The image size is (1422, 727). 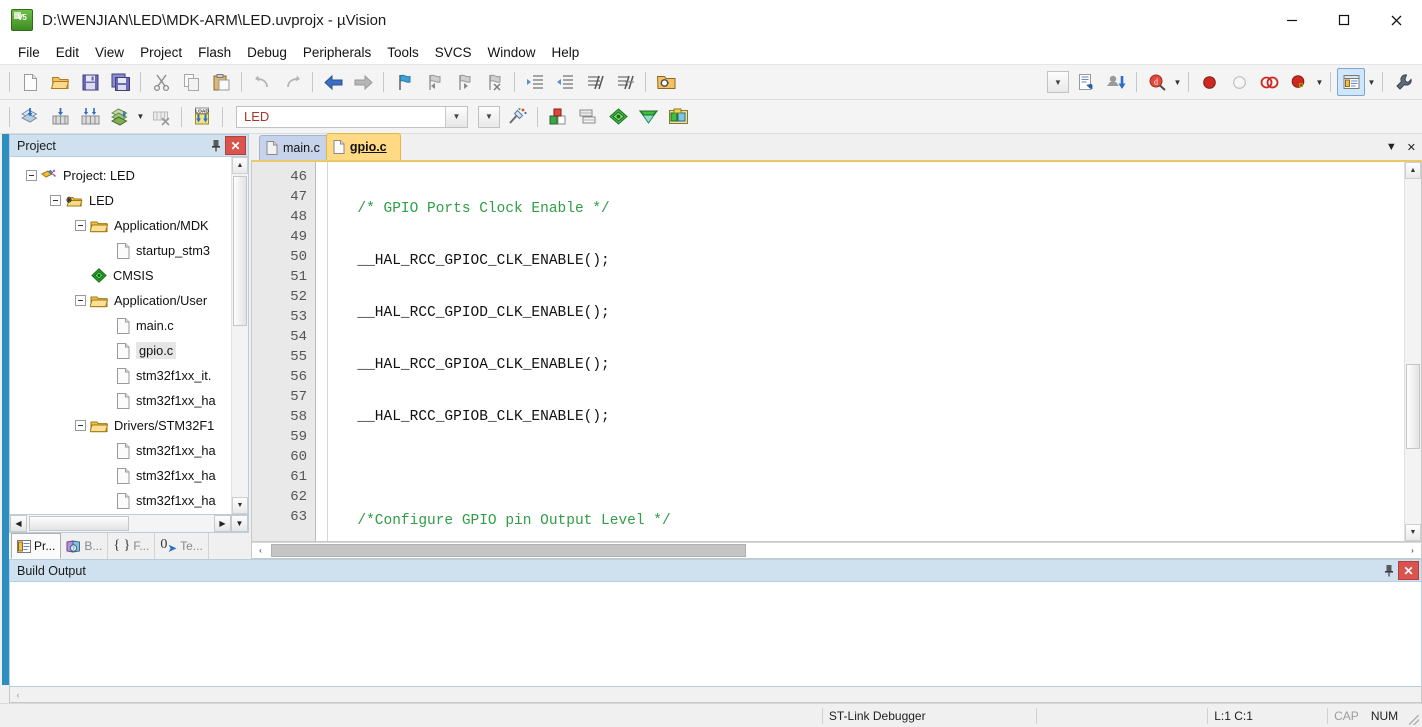 I want to click on minimize-button, so click(x=1292, y=20).